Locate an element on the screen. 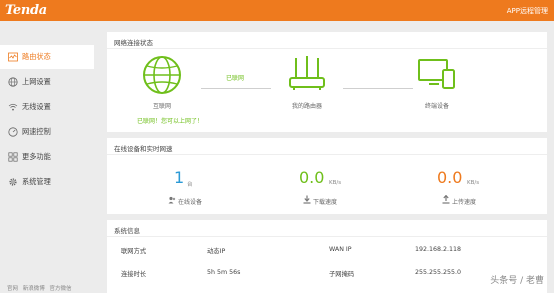 The width and height of the screenshot is (554, 293). panel-title: 系统信息 is located at coordinates (127, 231).